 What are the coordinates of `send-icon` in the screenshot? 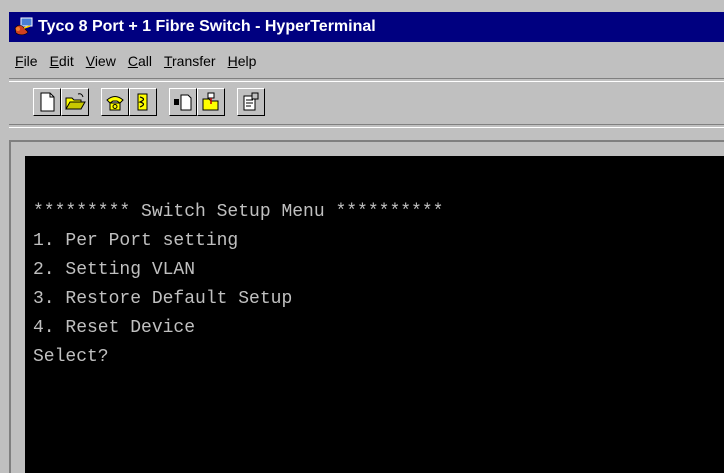 It's located at (183, 102).